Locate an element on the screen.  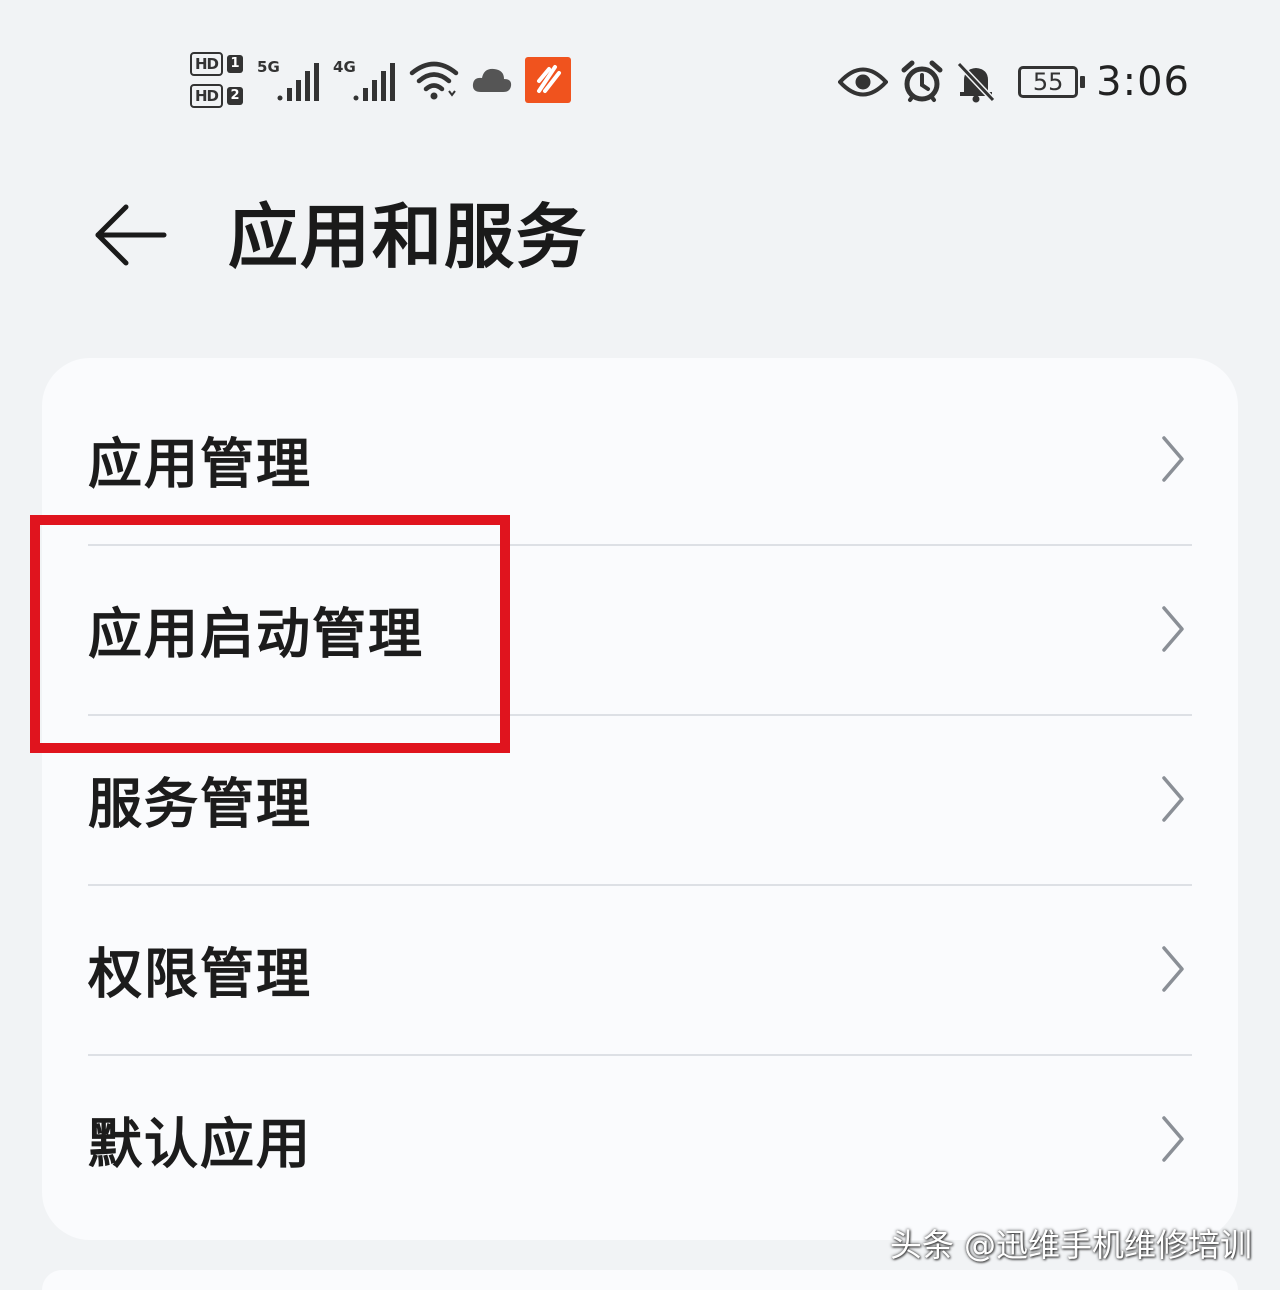
menu-item-label: 应用启动管理 is located at coordinates (256, 634).